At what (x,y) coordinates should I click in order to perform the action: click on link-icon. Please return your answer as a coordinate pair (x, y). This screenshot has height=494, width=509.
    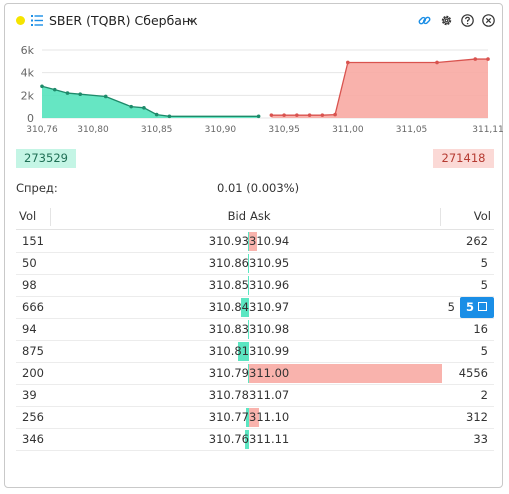
    Looking at the image, I should click on (424, 20).